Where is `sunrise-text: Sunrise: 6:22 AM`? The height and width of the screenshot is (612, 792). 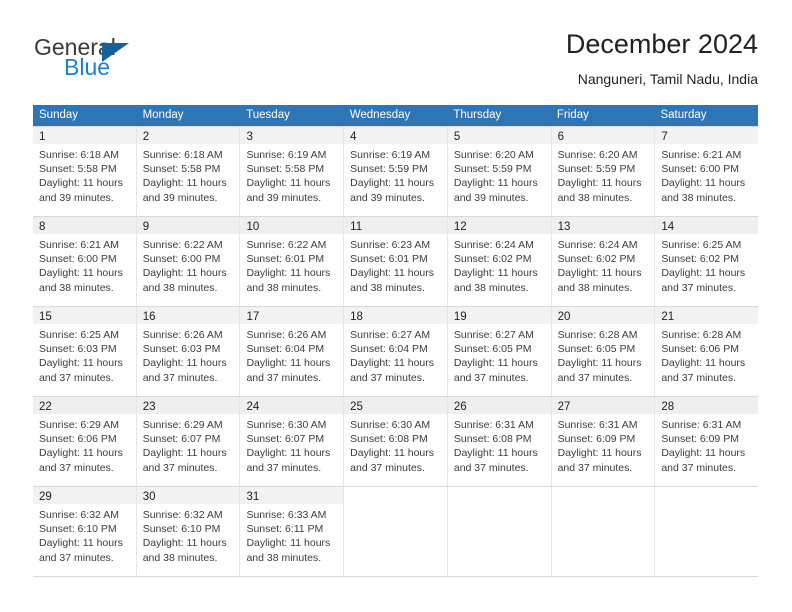
sunrise-text: Sunrise: 6:22 AM is located at coordinates (286, 245).